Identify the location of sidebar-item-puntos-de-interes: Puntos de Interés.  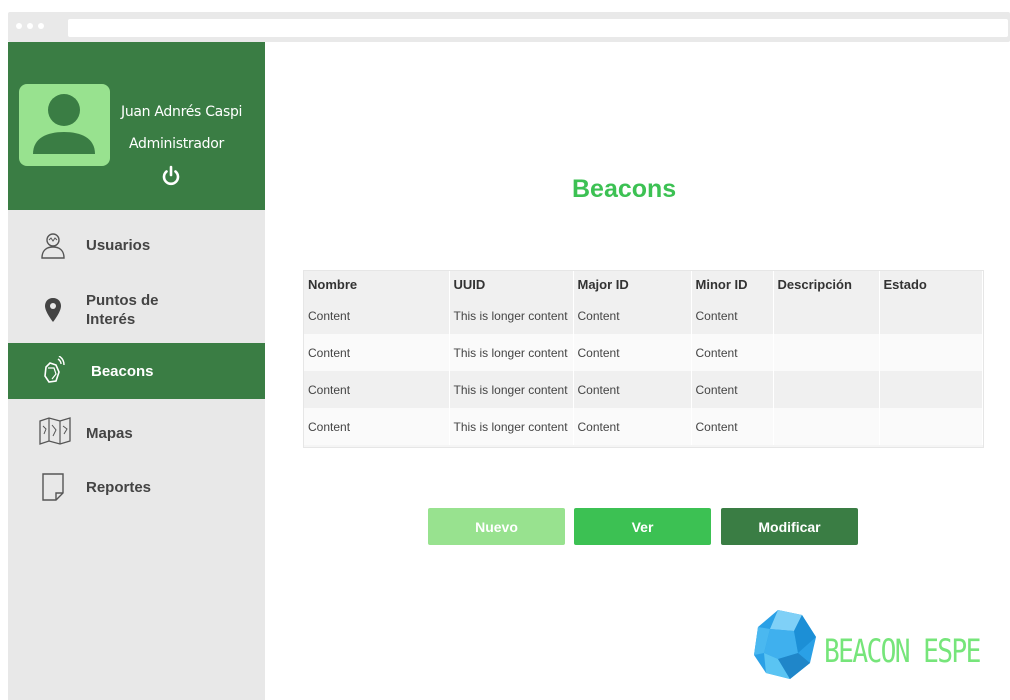
(136, 310).